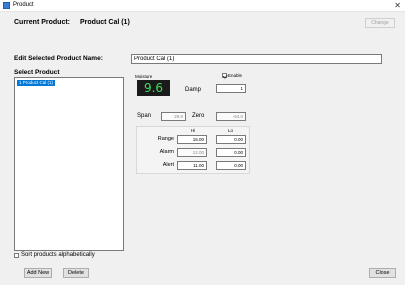 The image size is (405, 285). I want to click on zero-label: Zero, so click(198, 116).